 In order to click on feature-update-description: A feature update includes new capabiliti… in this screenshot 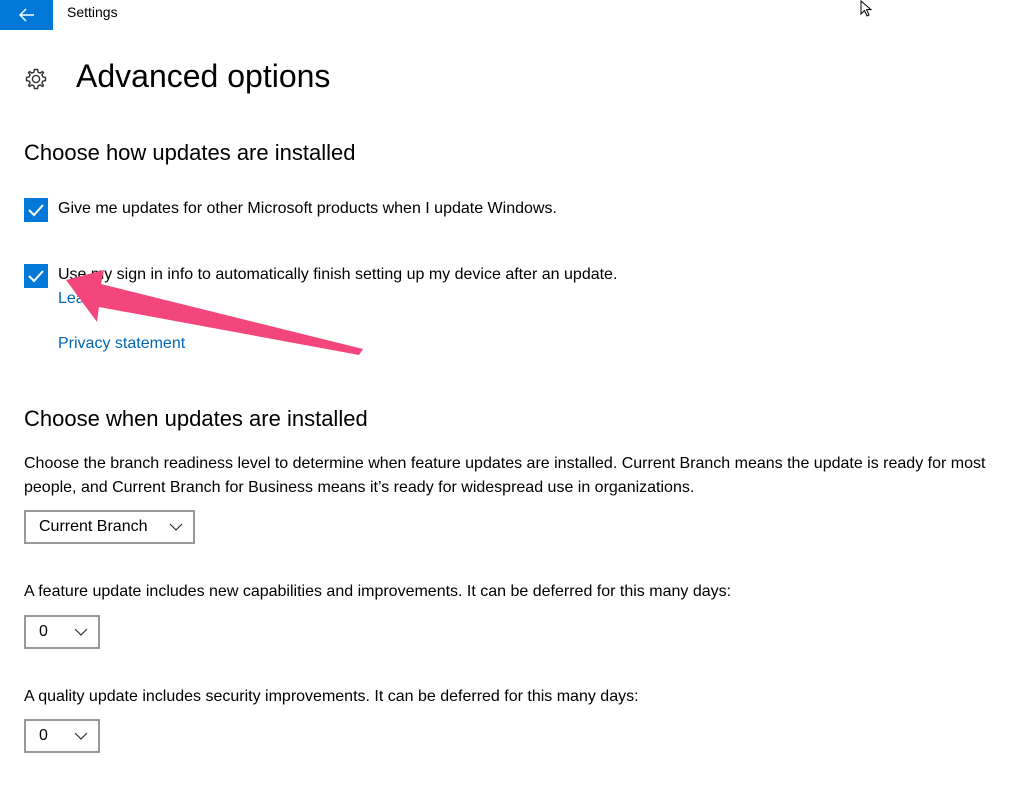, I will do `click(378, 591)`.